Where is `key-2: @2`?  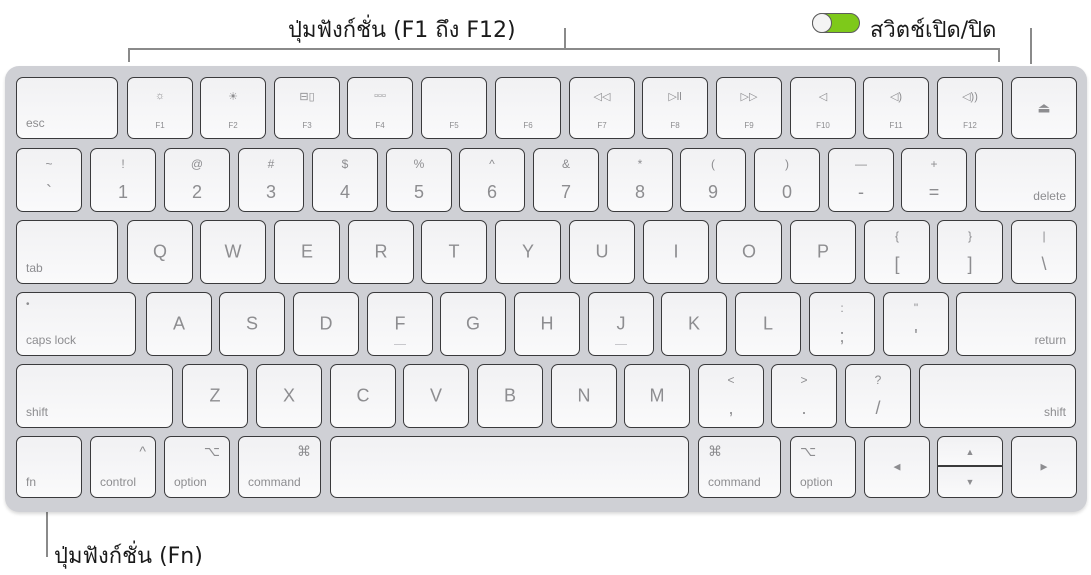 key-2: @2 is located at coordinates (197, 180).